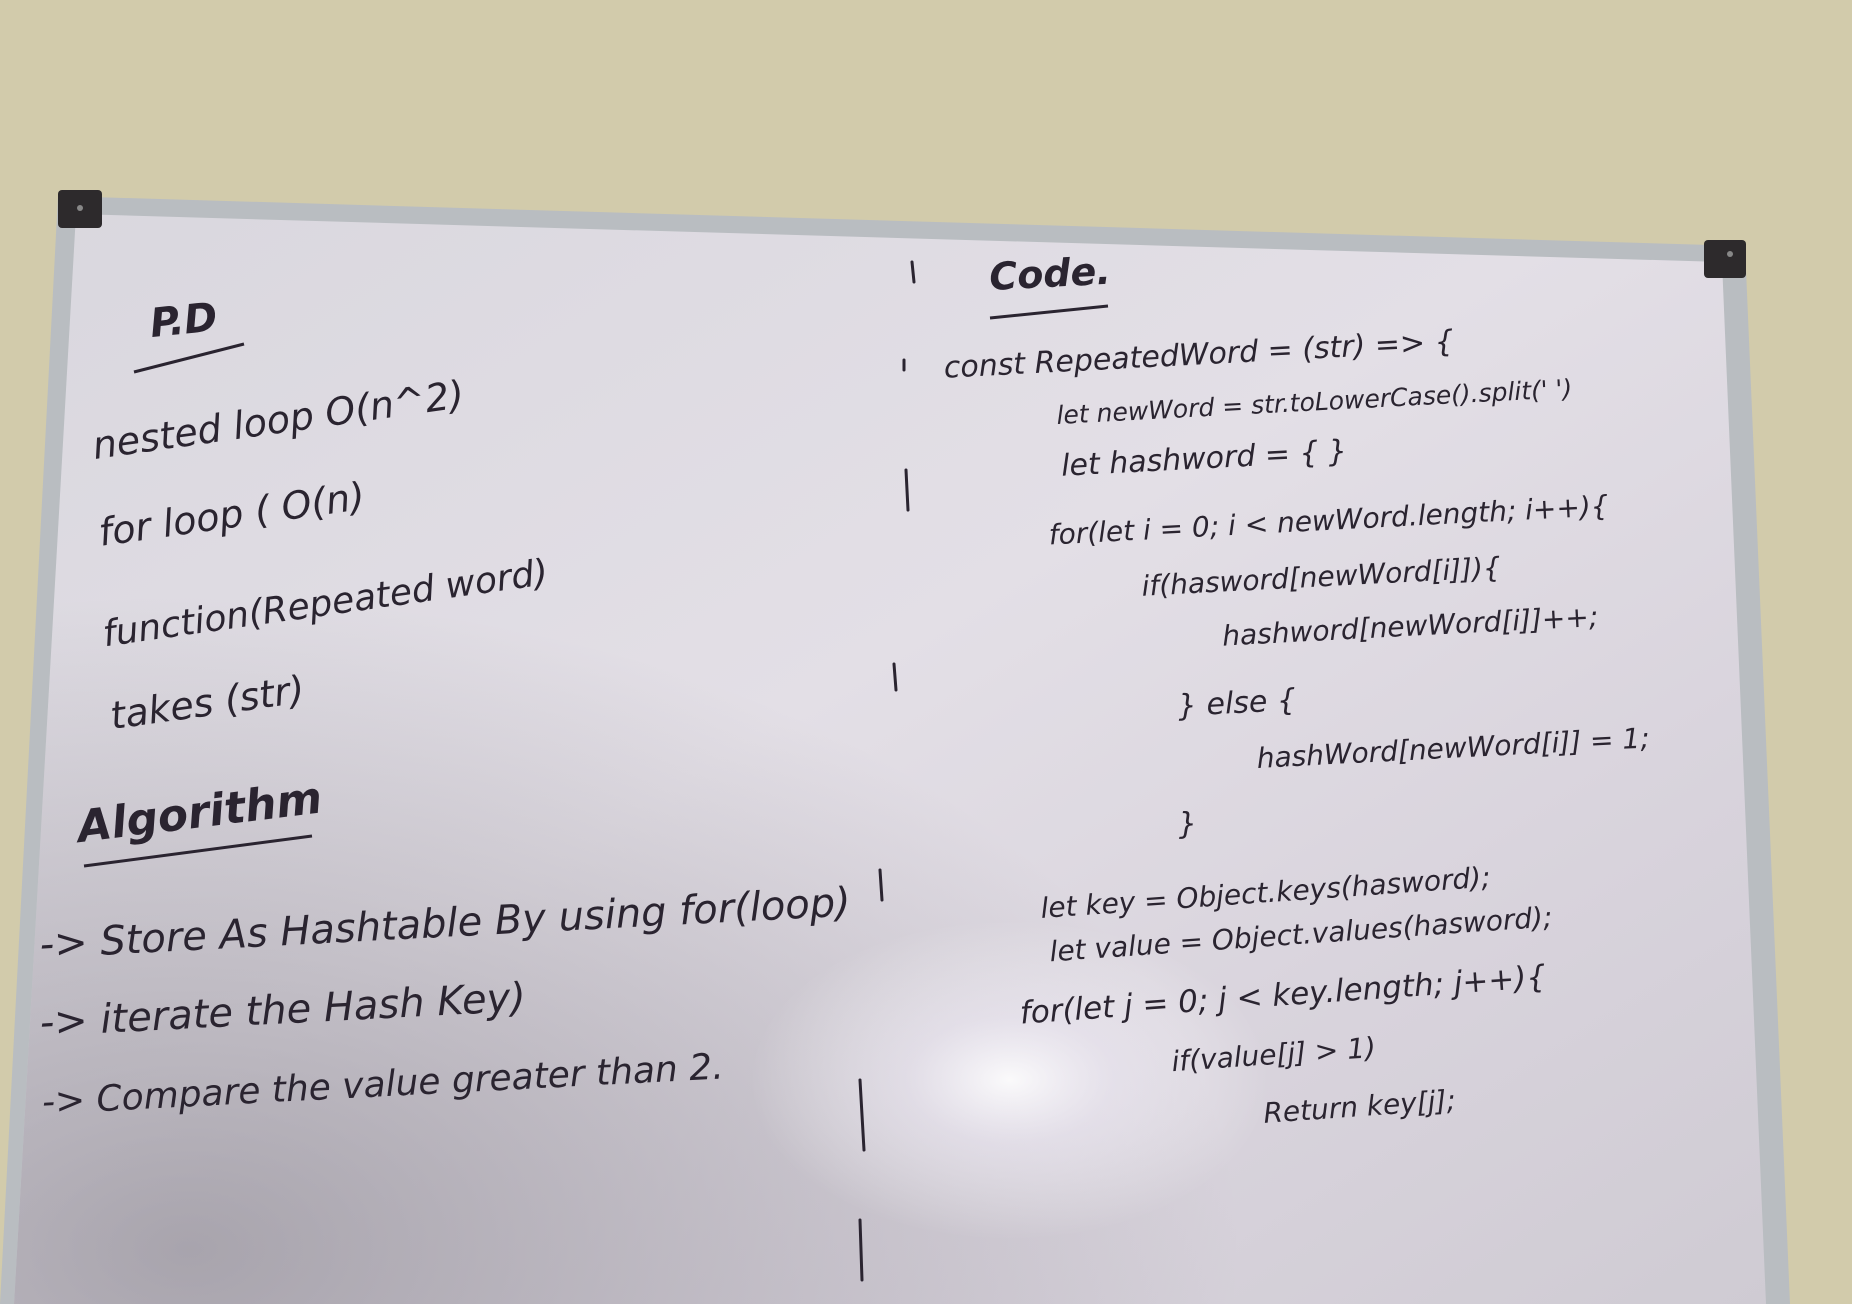  What do you see at coordinates (1725, 259) in the screenshot?
I see `corner-cap-right` at bounding box center [1725, 259].